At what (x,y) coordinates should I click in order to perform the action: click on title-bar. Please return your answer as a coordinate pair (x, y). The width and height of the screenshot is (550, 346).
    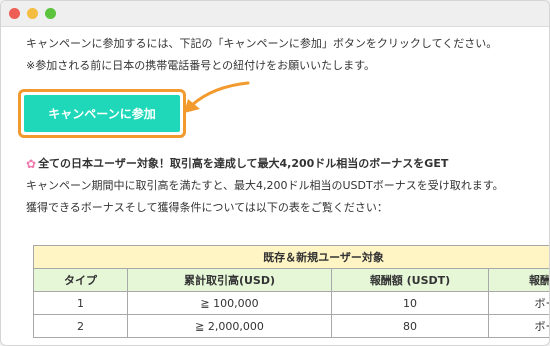
    Looking at the image, I should click on (275, 14).